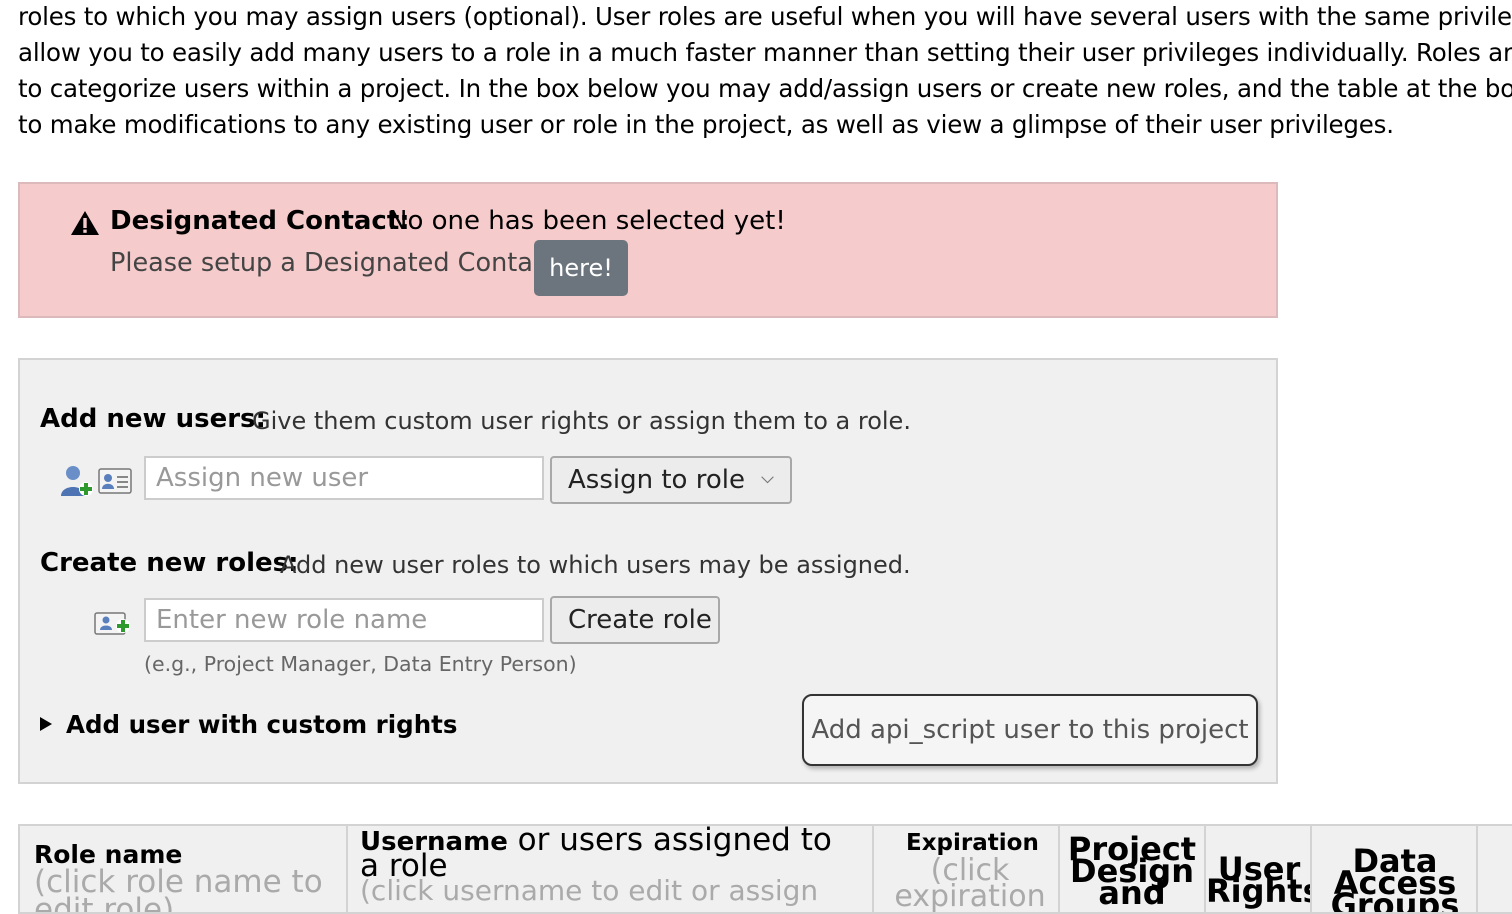  I want to click on new-role-name-input, so click(344, 620).